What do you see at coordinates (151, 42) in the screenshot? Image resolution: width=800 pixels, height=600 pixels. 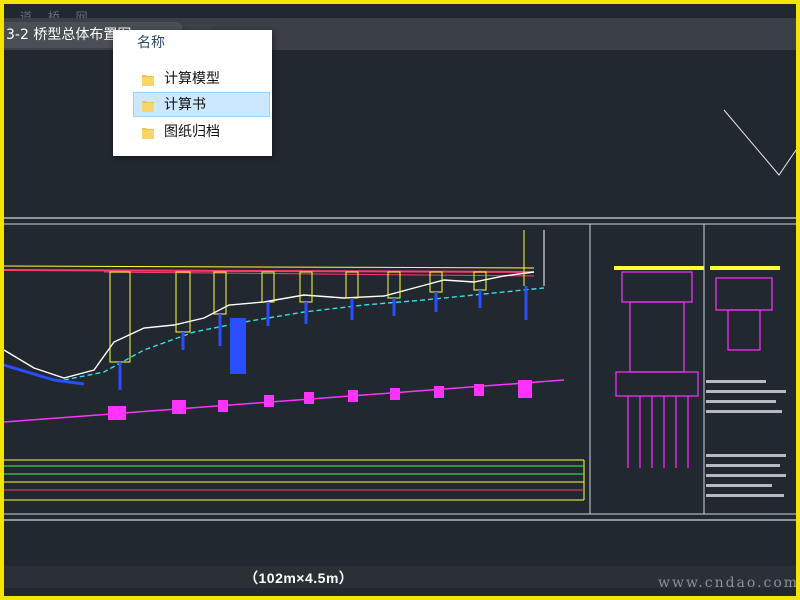 I see `column-header-name: 名称` at bounding box center [151, 42].